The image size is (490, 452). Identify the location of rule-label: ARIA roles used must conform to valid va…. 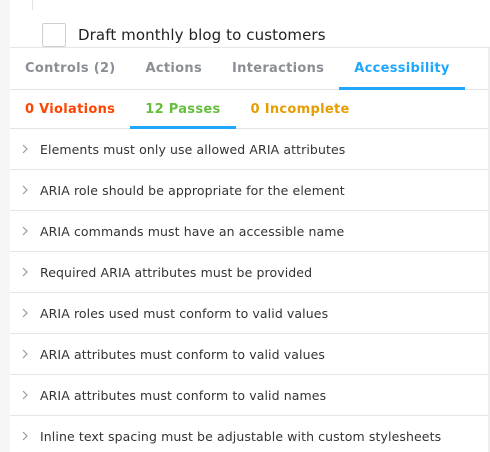
(184, 313).